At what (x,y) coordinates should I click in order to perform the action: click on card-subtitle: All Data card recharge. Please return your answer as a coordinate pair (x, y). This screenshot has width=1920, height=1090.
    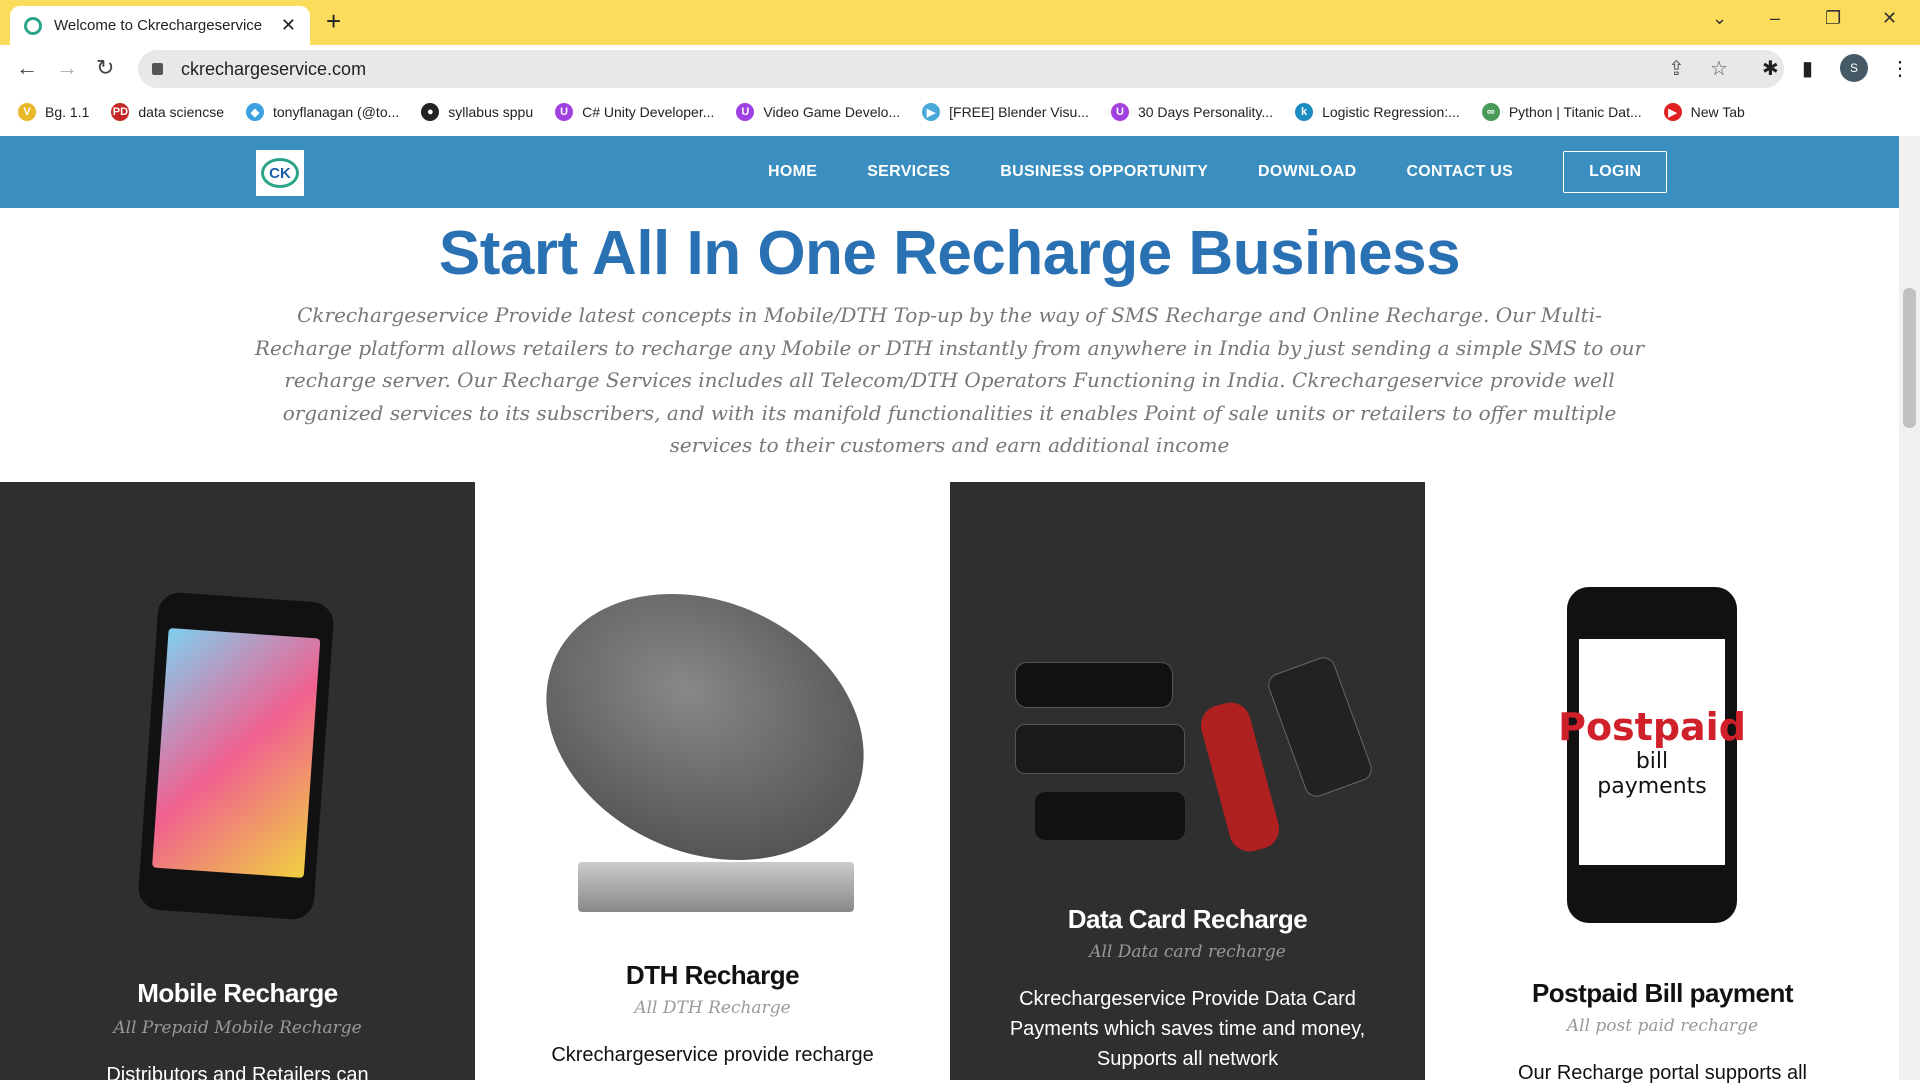
    Looking at the image, I should click on (1187, 952).